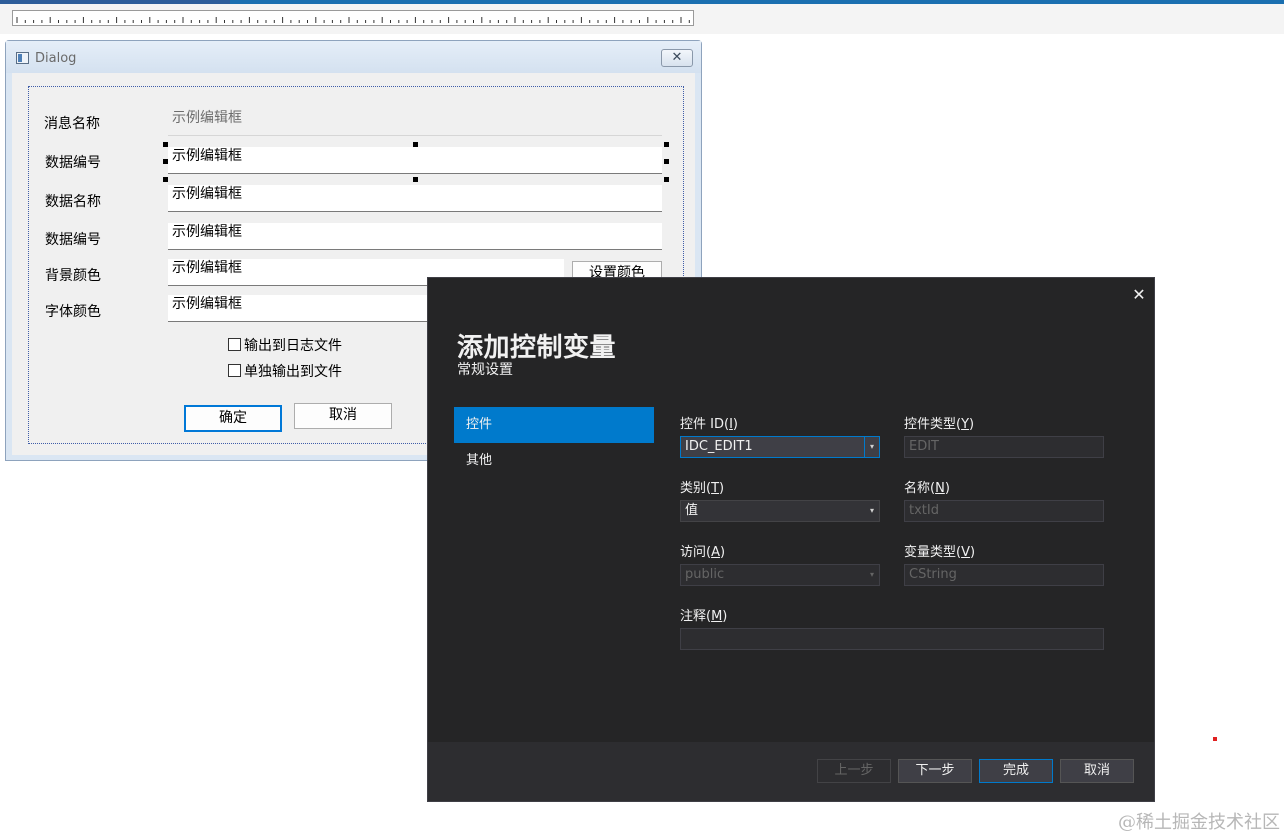  I want to click on access-label: 访问(A), so click(703, 552).